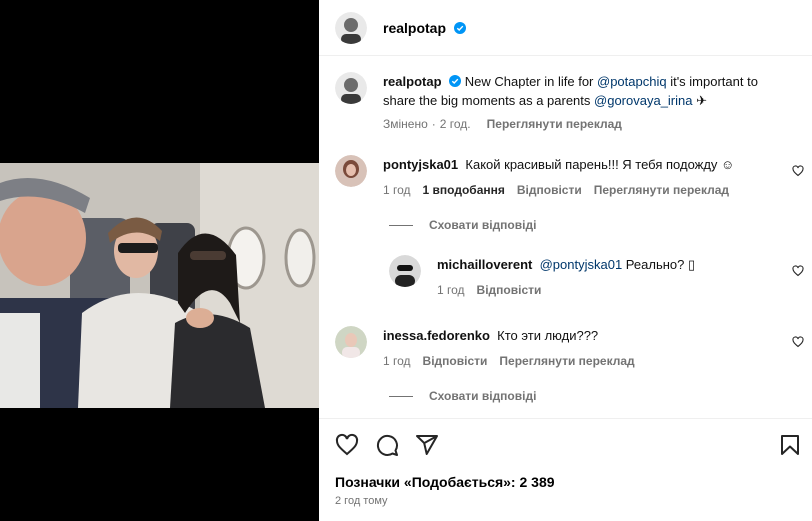 Image resolution: width=812 pixels, height=521 pixels. Describe the element at coordinates (351, 27) in the screenshot. I see `author-avatar` at that location.